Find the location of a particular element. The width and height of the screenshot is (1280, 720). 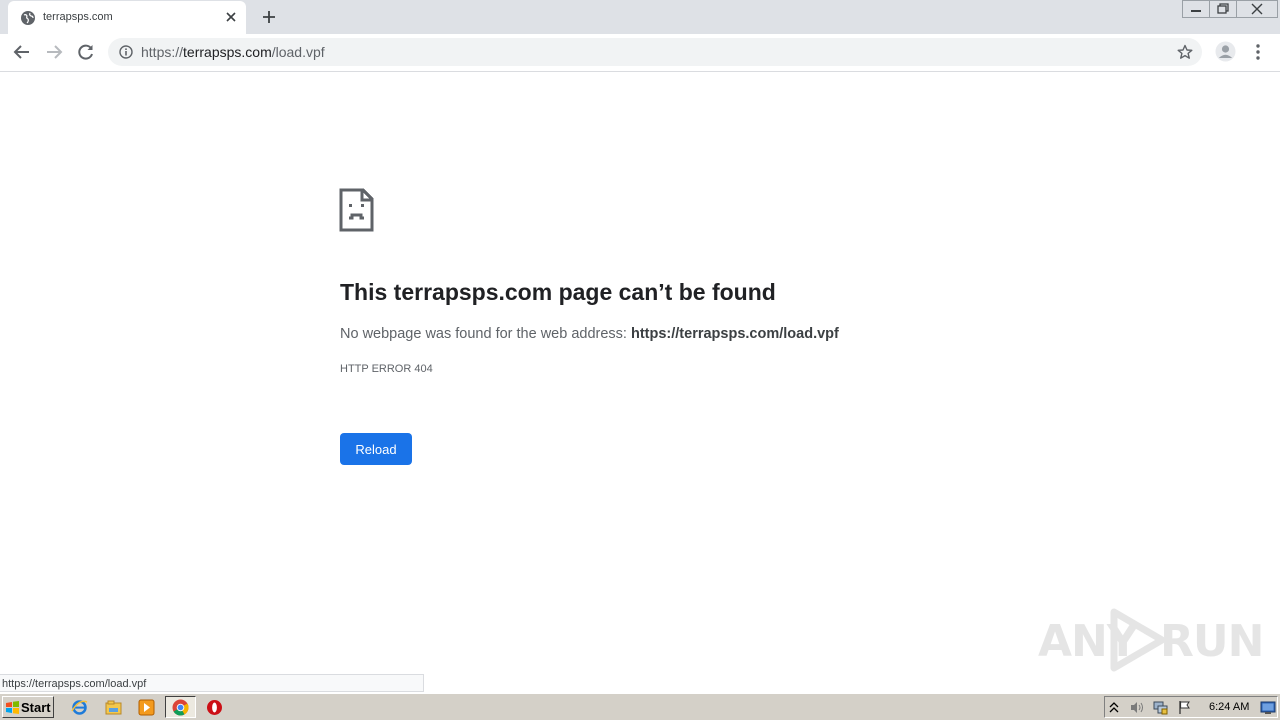

tab-terrapsps: terrapsps.com is located at coordinates (127, 17).